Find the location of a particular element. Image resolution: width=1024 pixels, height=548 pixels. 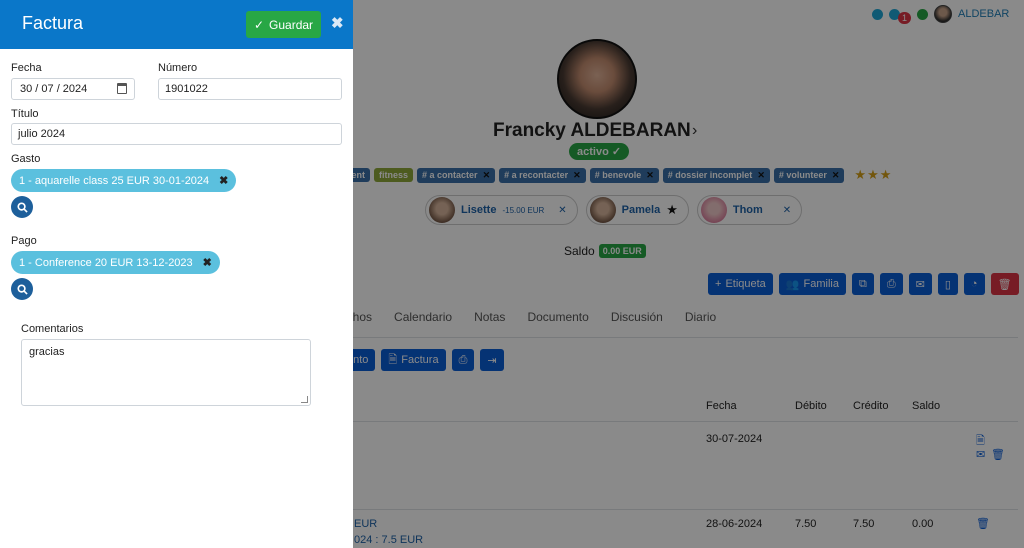

delete-button: 🗑 is located at coordinates (1004, 284).